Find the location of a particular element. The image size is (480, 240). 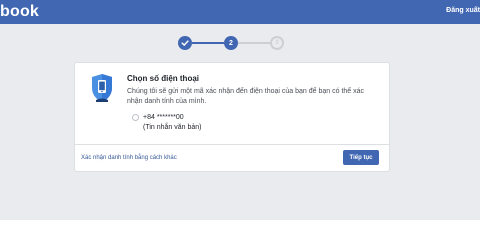

step-connector-completed is located at coordinates (208, 43).